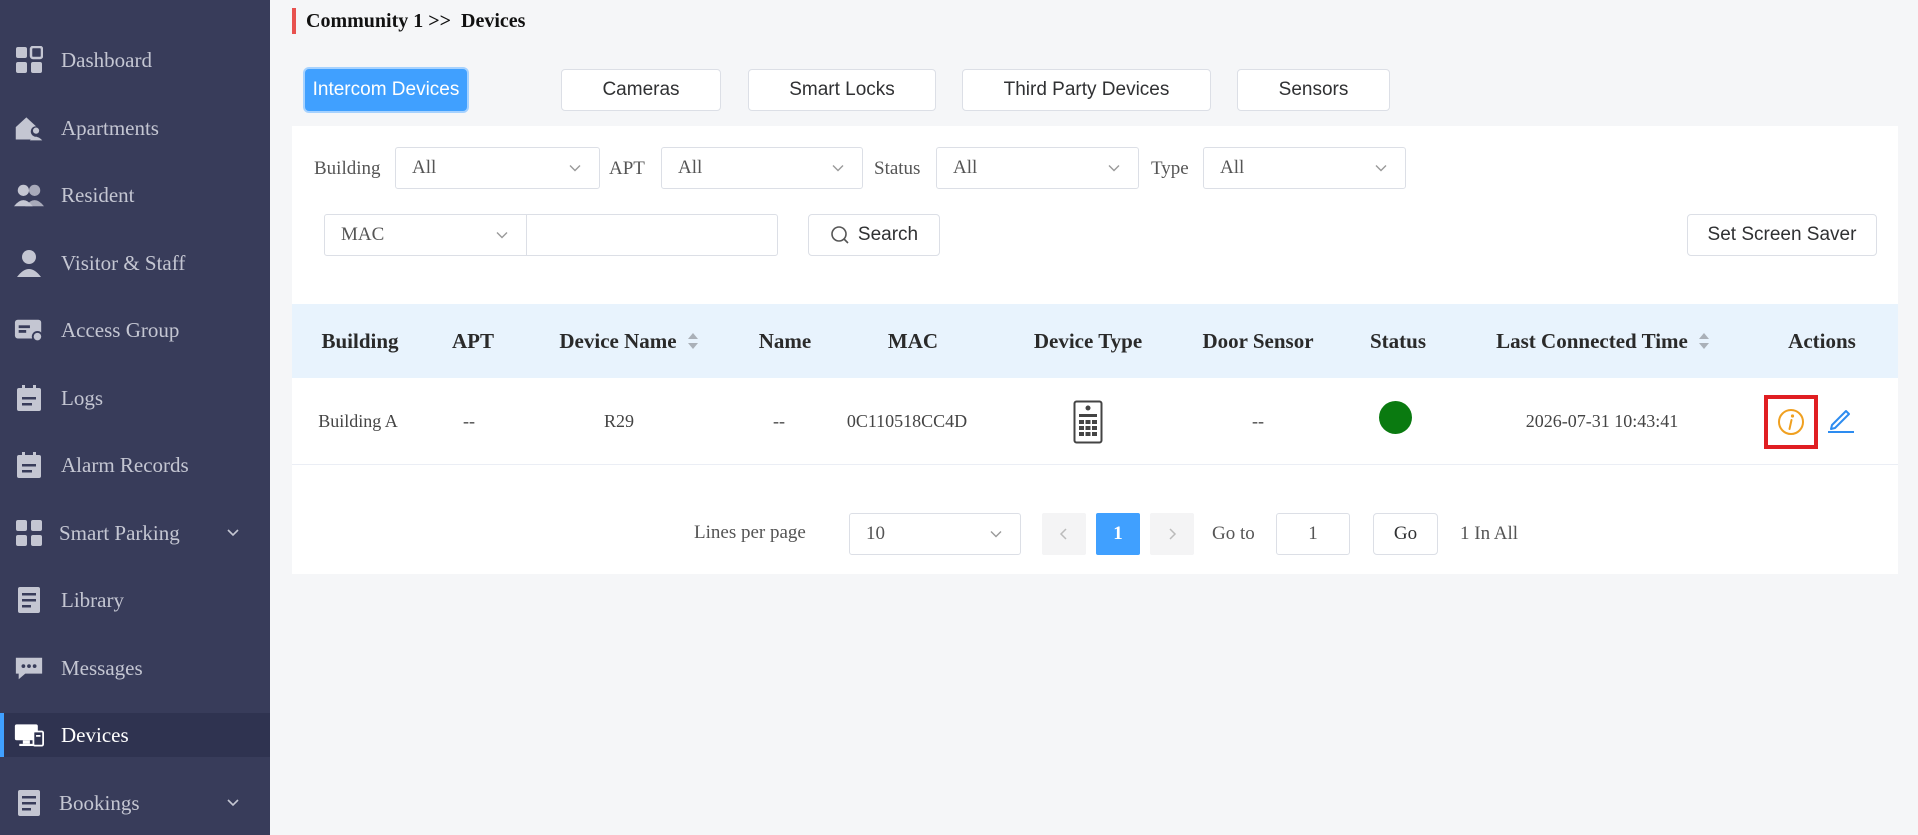 This screenshot has width=1918, height=835. Describe the element at coordinates (29, 263) in the screenshot. I see `visitor-icon` at that location.